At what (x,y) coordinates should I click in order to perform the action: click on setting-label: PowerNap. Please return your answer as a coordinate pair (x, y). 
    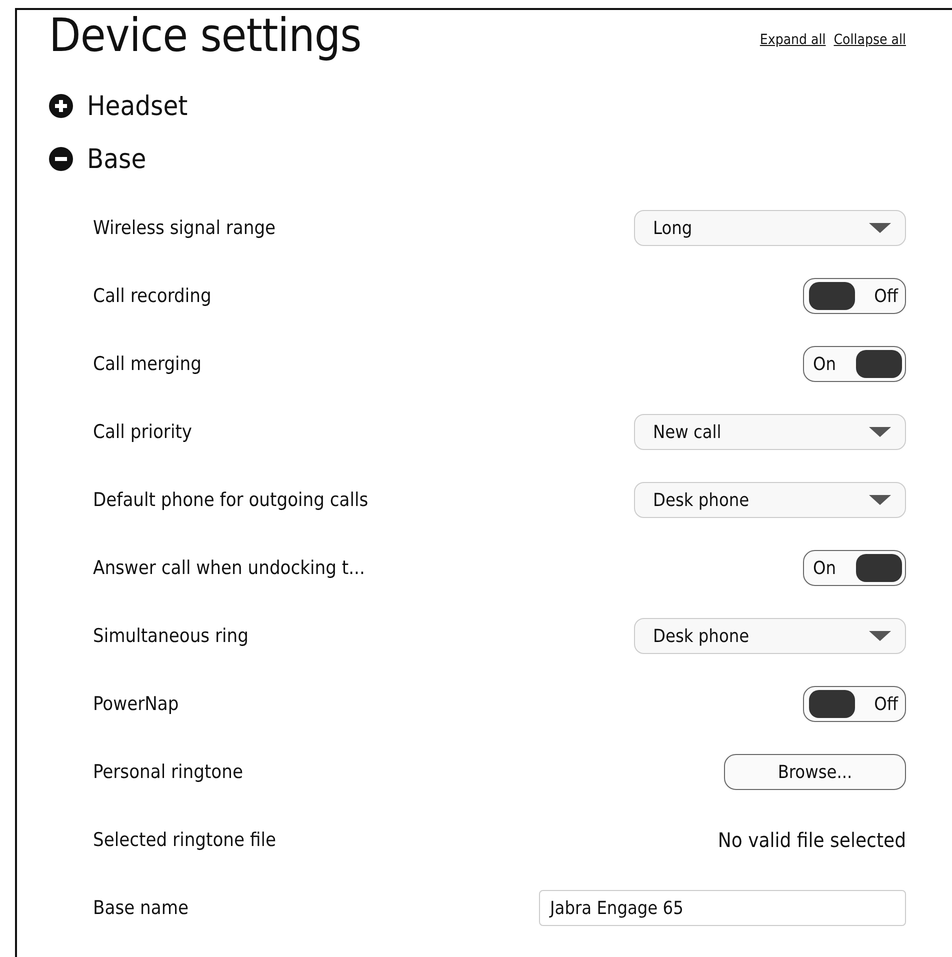
    Looking at the image, I should click on (136, 704).